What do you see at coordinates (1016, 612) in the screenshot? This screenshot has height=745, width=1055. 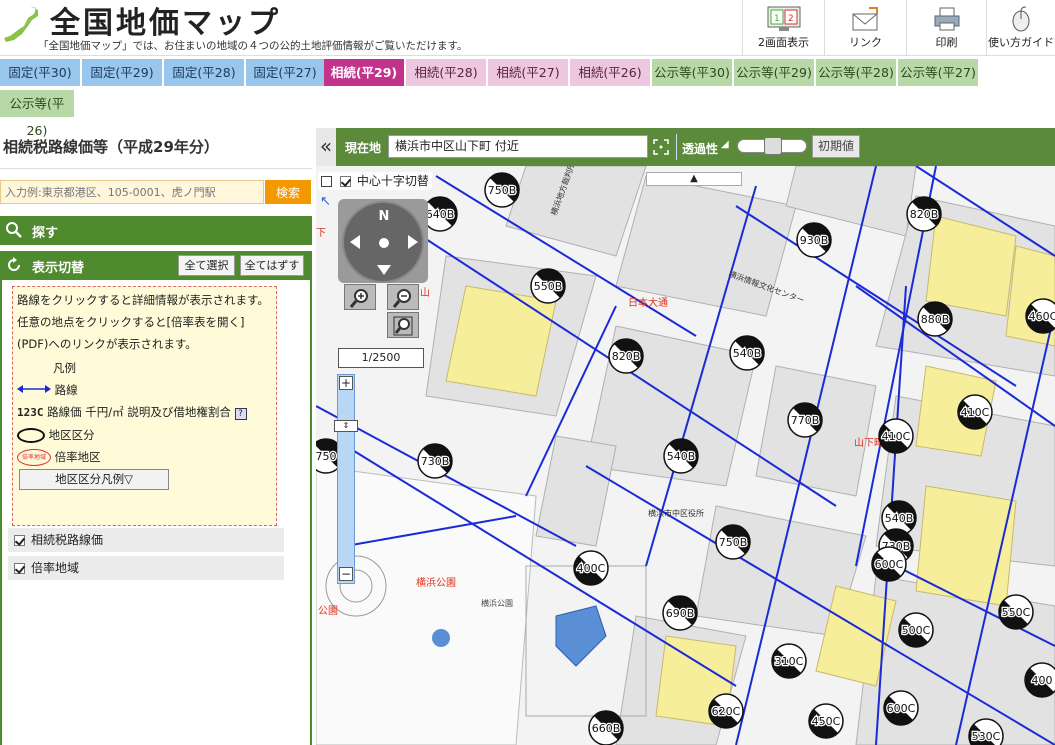 I see `price-marker: 550C` at bounding box center [1016, 612].